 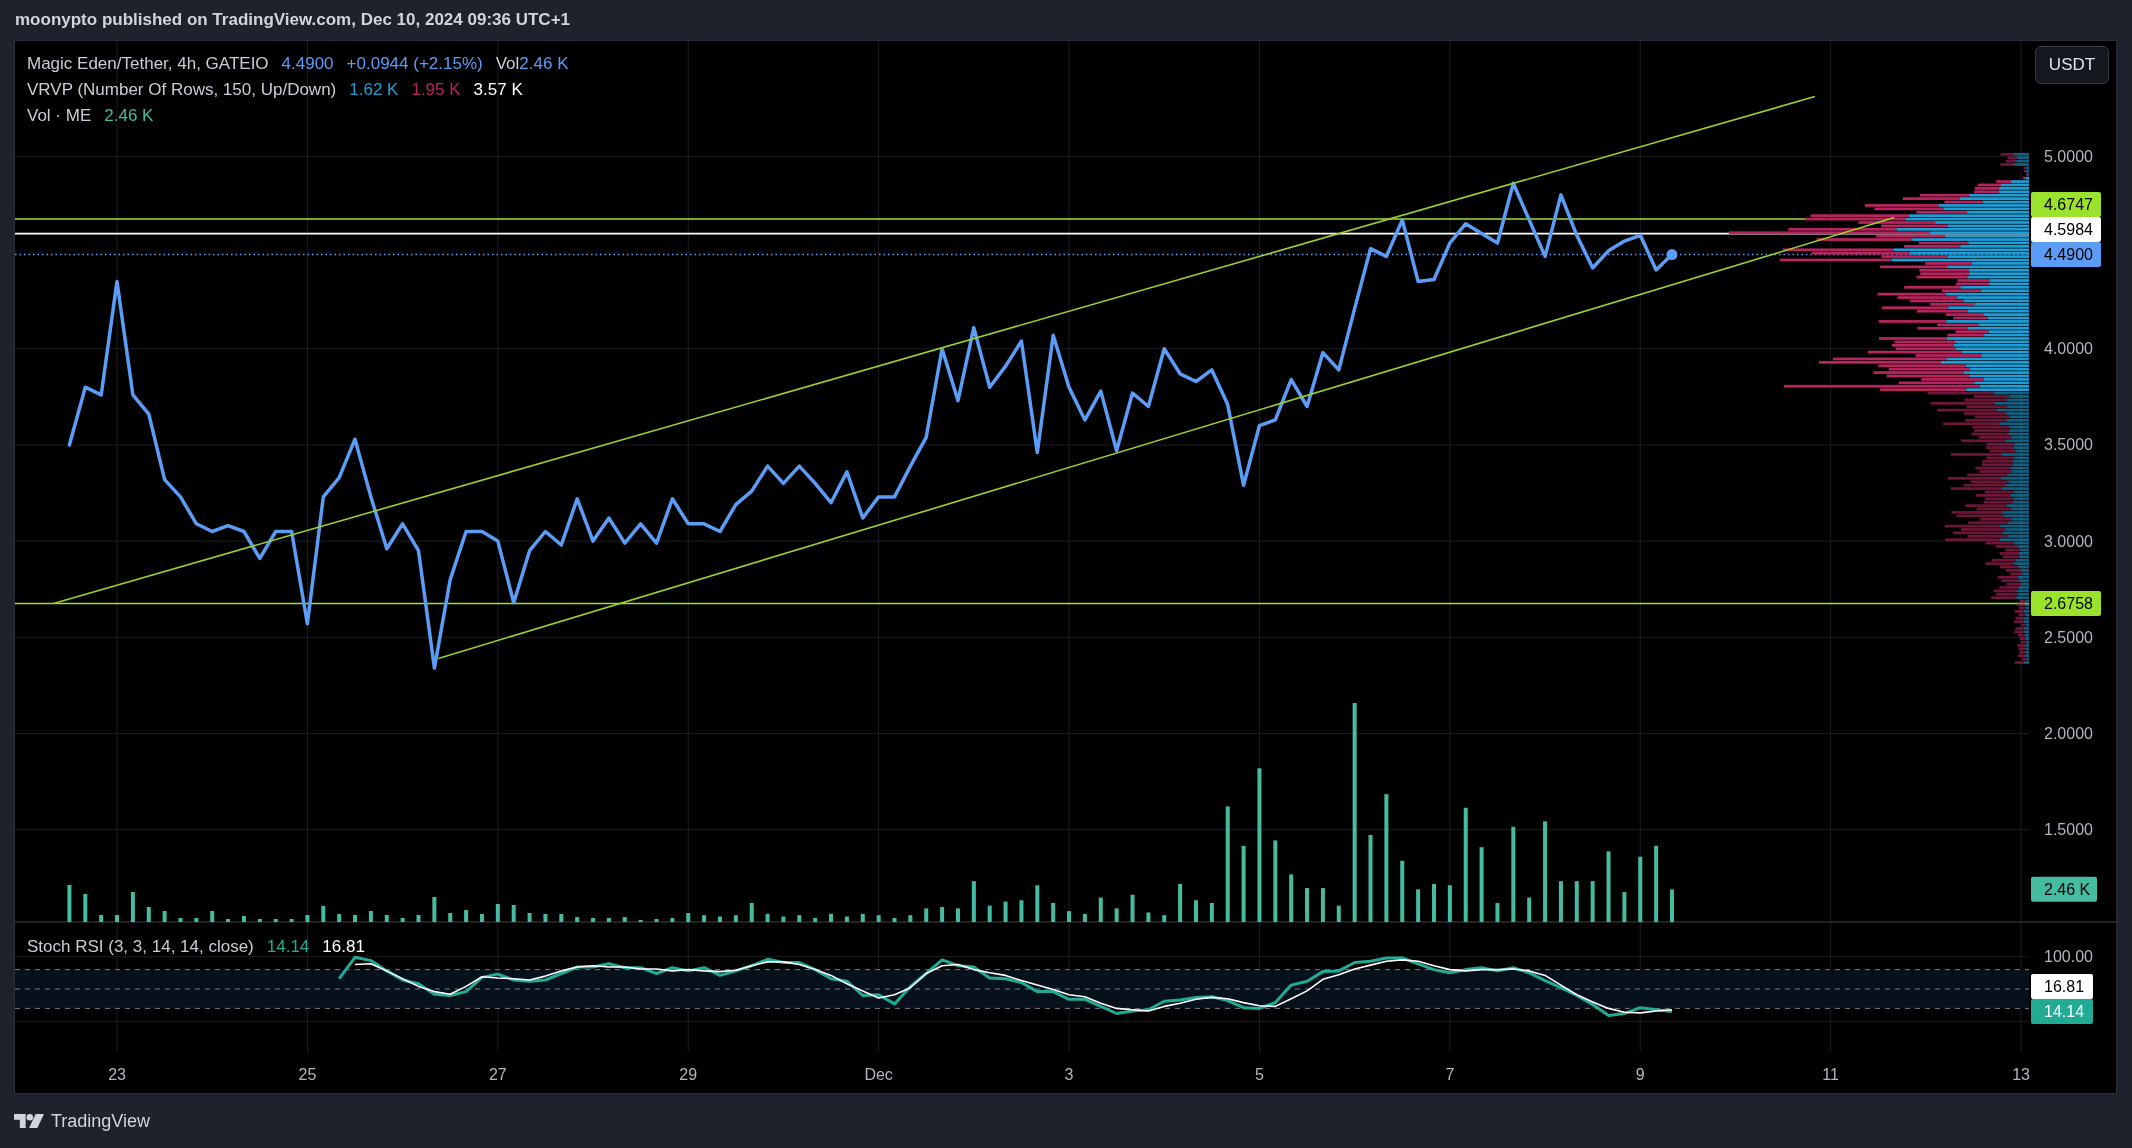 What do you see at coordinates (2068, 733) in the screenshot?
I see `price-axis-label: 2.0000` at bounding box center [2068, 733].